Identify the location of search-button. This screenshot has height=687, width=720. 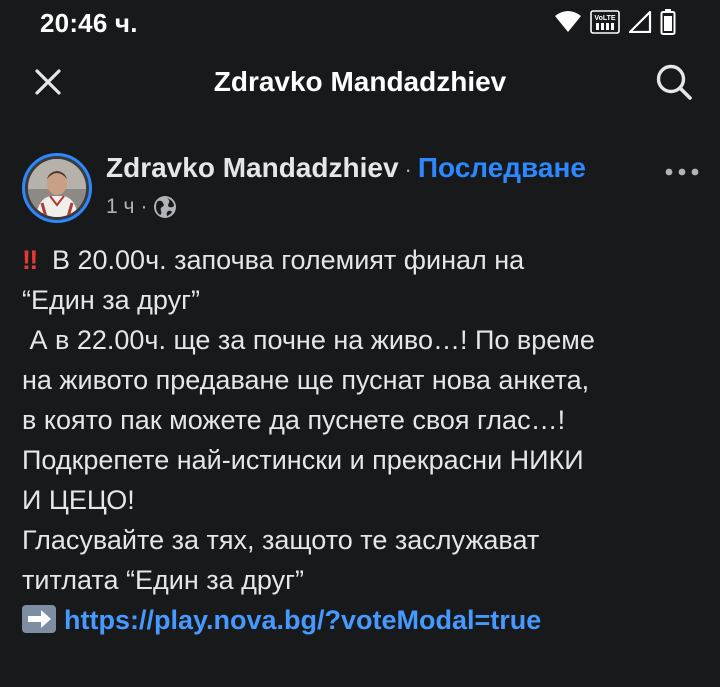
(674, 82).